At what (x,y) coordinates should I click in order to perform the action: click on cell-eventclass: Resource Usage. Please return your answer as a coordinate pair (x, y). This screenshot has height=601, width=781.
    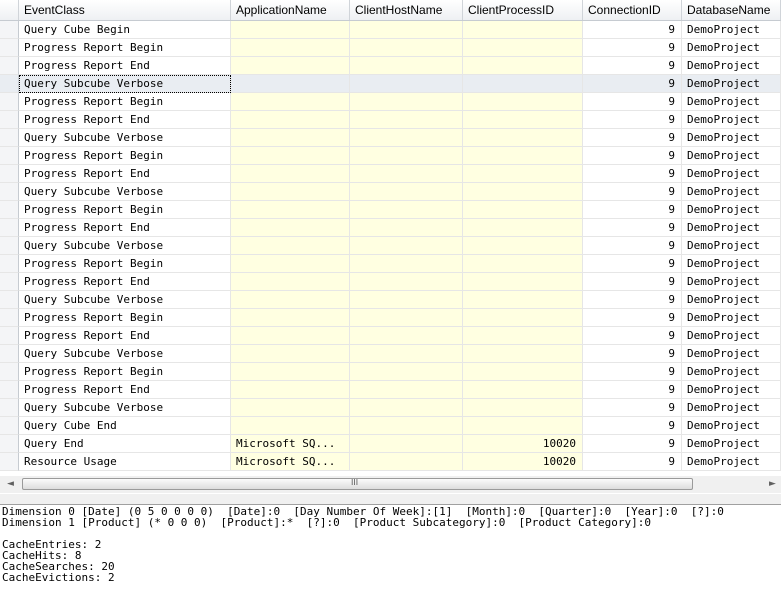
    Looking at the image, I should click on (125, 462).